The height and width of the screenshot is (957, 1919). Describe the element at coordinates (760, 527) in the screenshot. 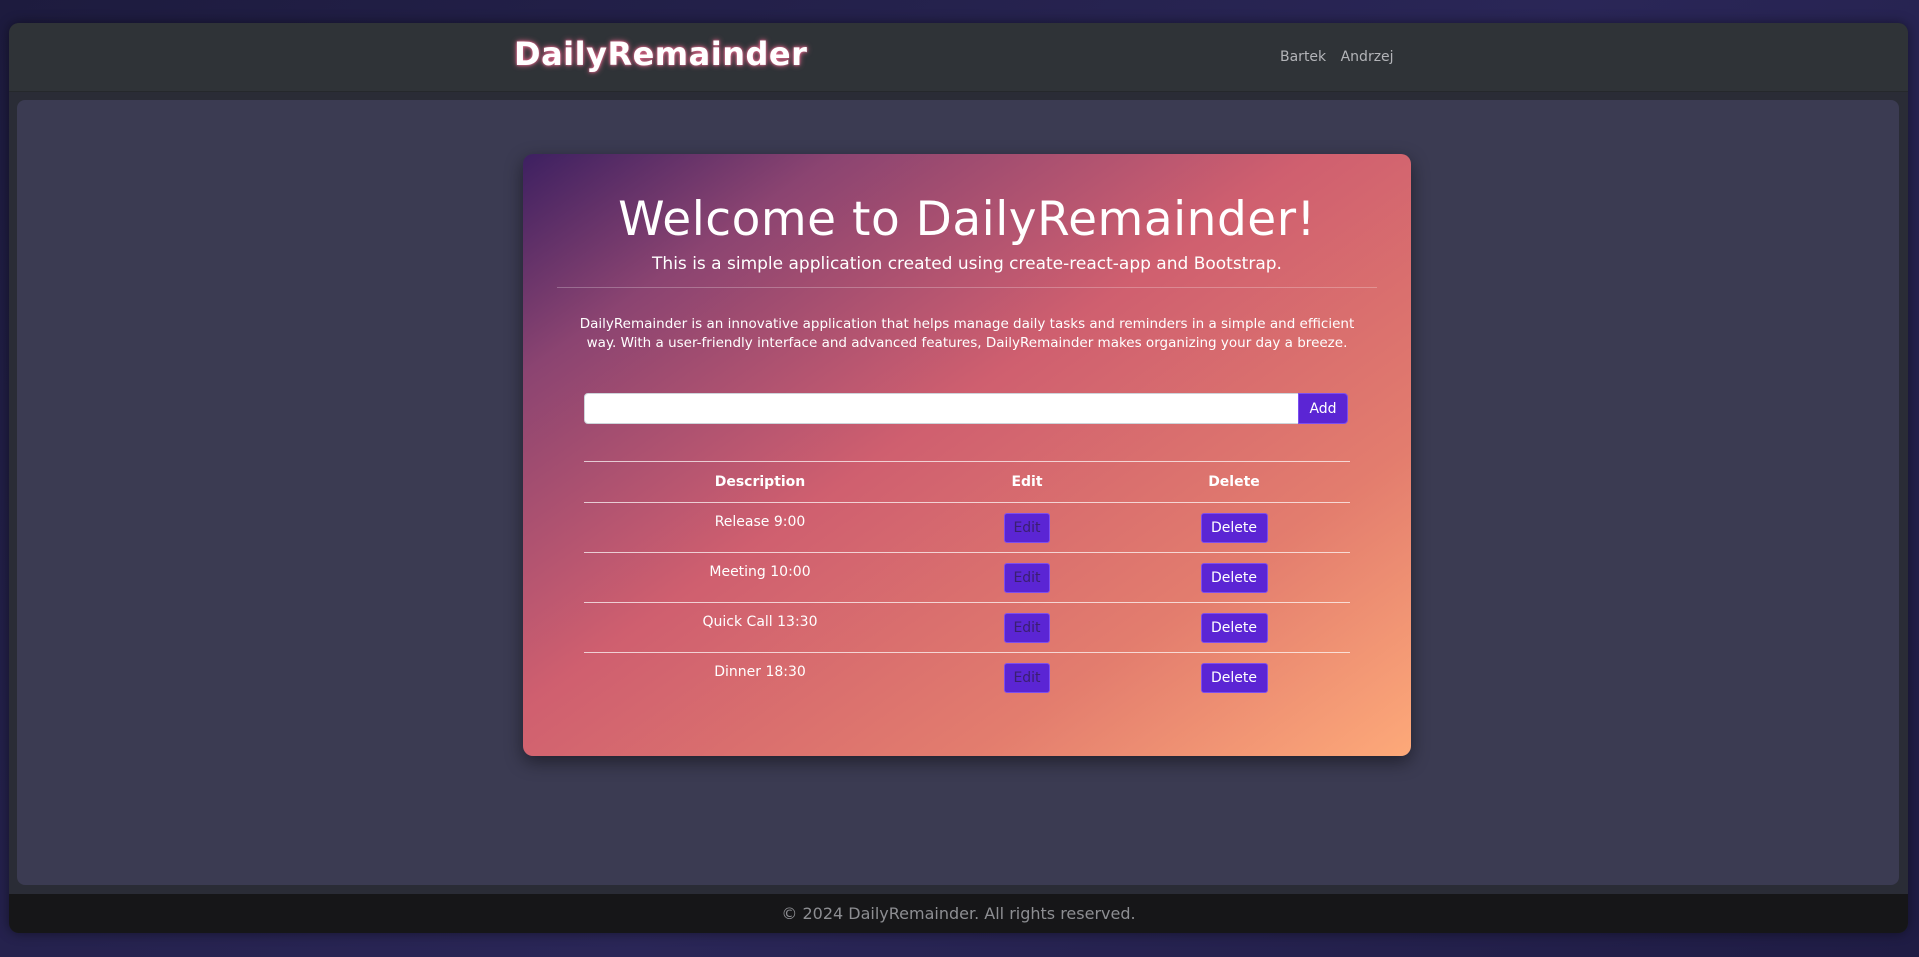

I see `task-description: Release 9:00` at that location.